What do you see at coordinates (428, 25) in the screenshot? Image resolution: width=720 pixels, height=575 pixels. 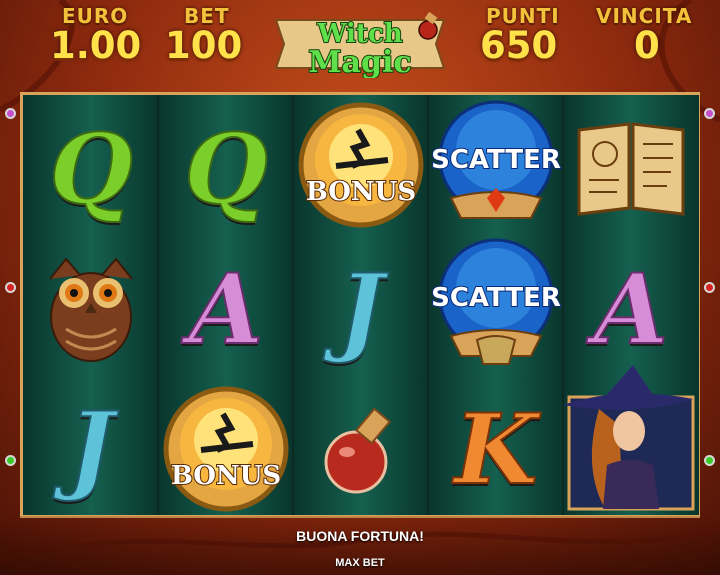 I see `potion-bottle-icon` at bounding box center [428, 25].